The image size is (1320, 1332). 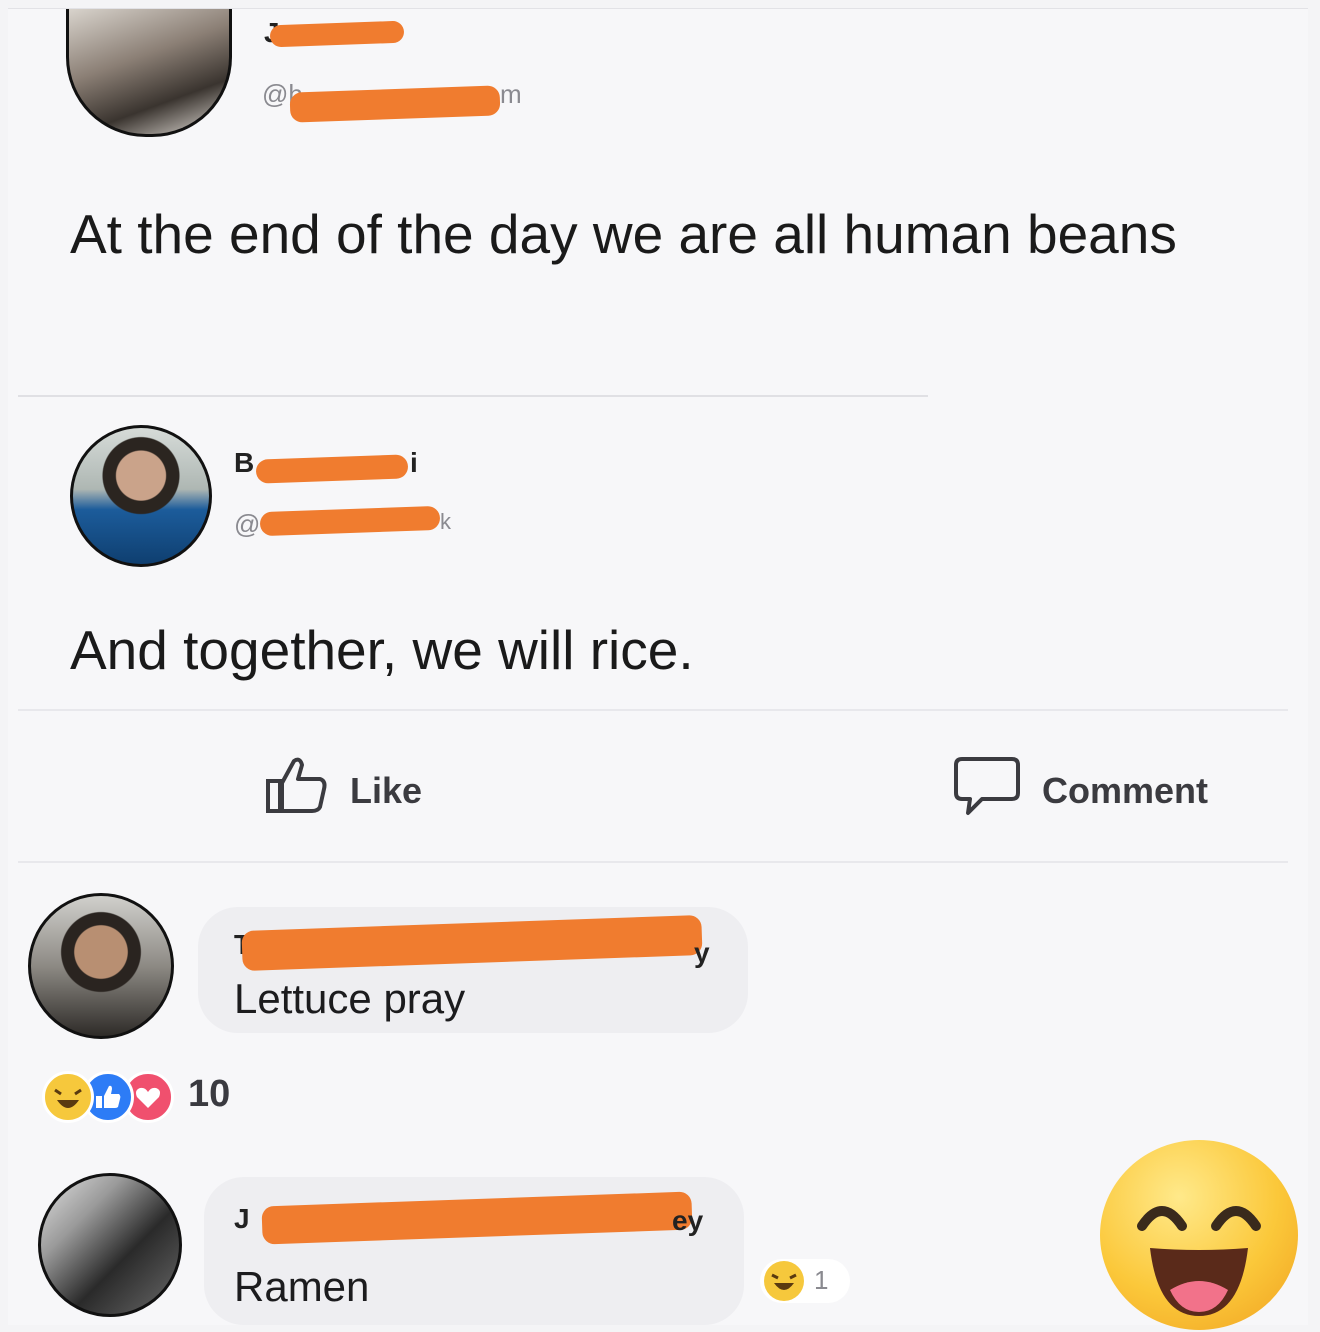 I want to click on comment-2-avatar, so click(x=110, y=1245).